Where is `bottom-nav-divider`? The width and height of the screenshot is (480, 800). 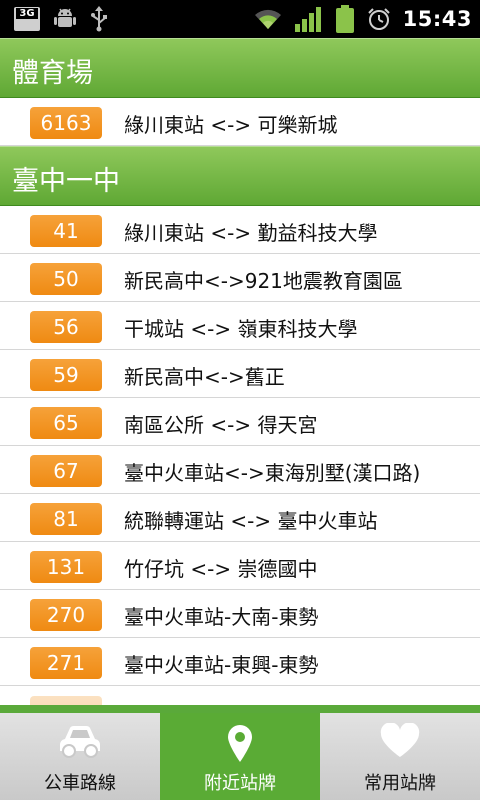
bottom-nav-divider is located at coordinates (240, 709).